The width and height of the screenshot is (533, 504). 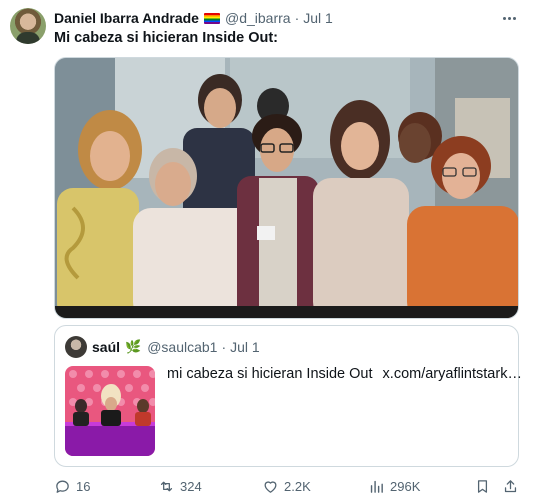 I want to click on quoted-author-handle: @saulcab1, so click(x=182, y=347).